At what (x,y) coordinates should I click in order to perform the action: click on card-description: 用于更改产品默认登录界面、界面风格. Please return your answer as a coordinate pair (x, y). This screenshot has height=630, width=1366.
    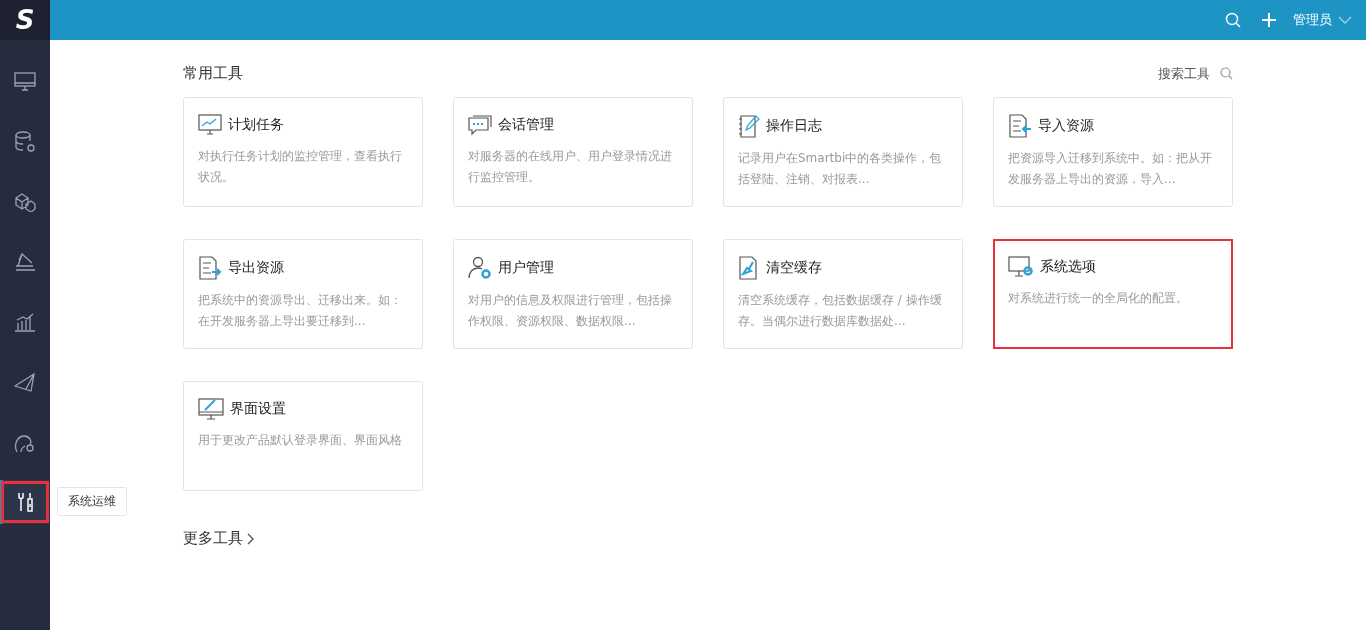
    Looking at the image, I should click on (300, 440).